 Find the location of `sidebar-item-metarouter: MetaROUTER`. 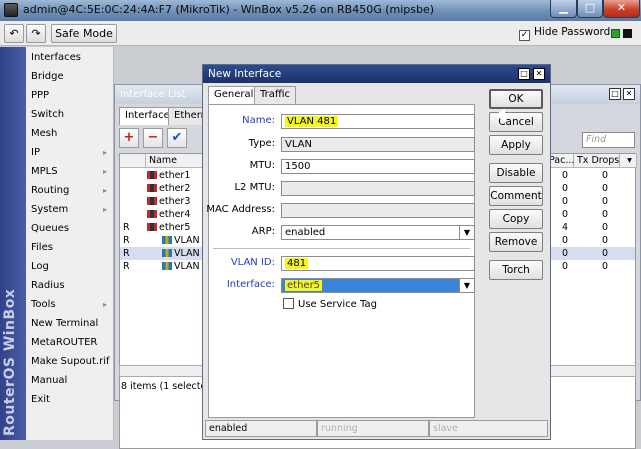

sidebar-item-metarouter: MetaROUTER is located at coordinates (70, 342).